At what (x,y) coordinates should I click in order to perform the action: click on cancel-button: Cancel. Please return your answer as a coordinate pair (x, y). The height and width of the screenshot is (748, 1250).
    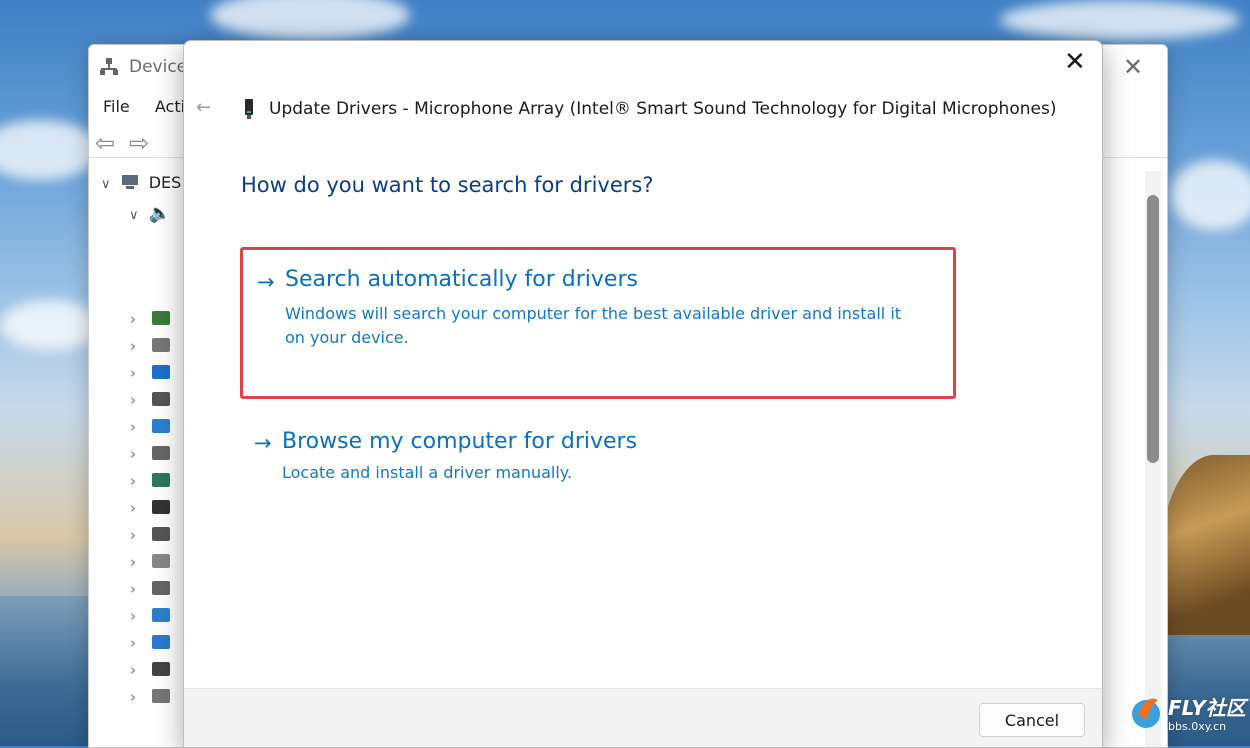
    Looking at the image, I should click on (1032, 720).